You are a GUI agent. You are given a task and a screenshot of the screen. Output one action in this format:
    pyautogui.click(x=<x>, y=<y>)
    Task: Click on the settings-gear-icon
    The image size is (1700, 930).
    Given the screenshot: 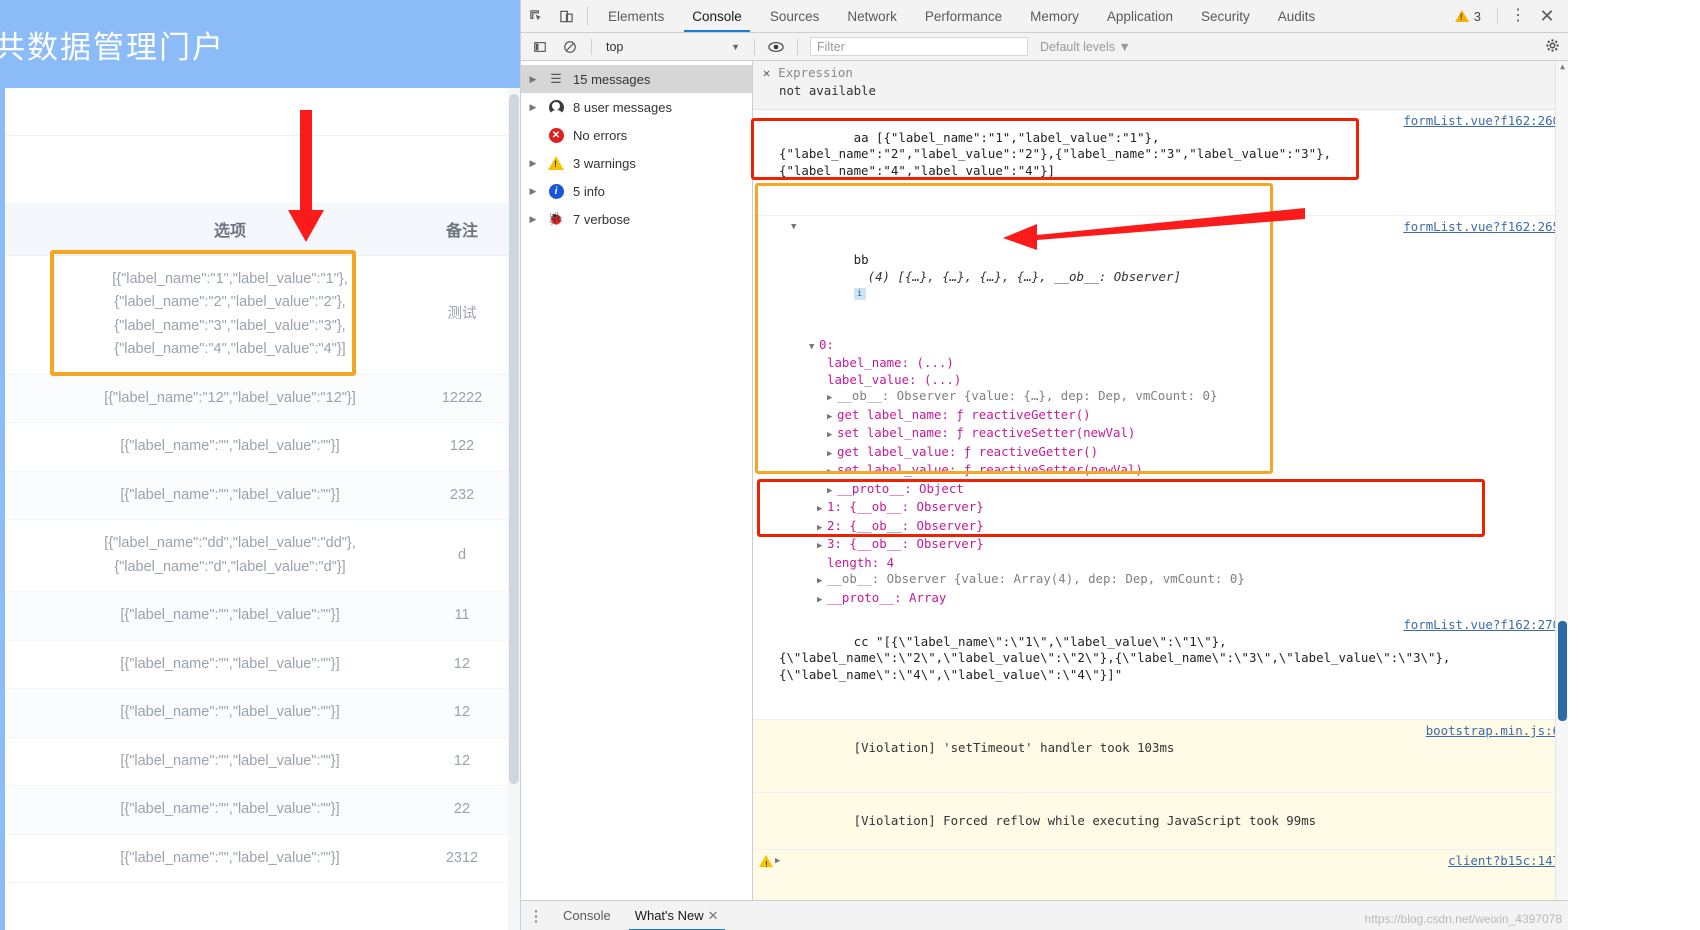 What is the action you would take?
    pyautogui.click(x=1552, y=47)
    